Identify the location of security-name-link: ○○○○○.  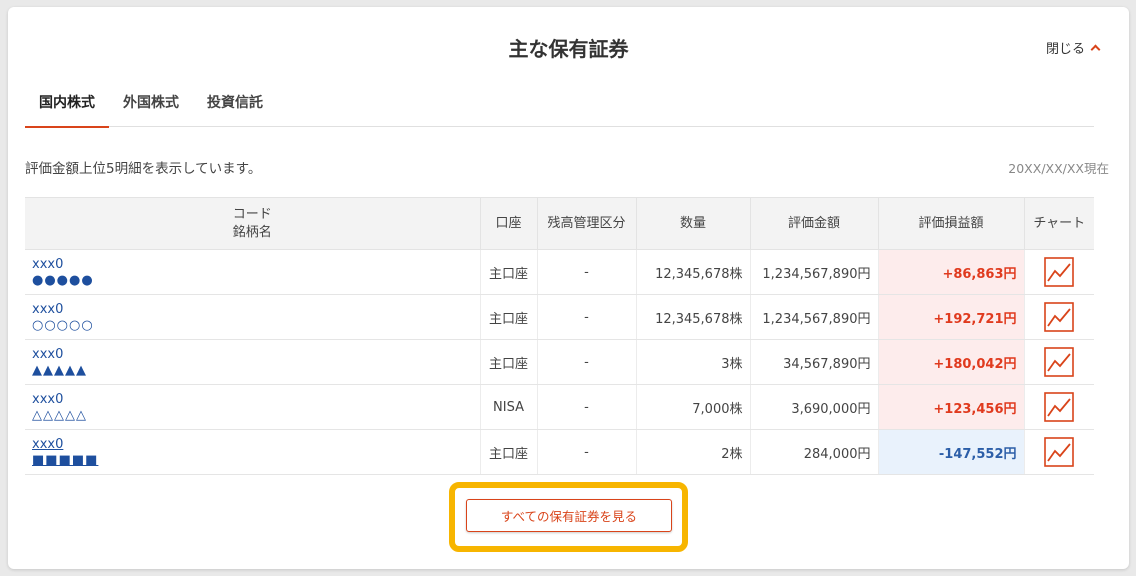
(252, 325).